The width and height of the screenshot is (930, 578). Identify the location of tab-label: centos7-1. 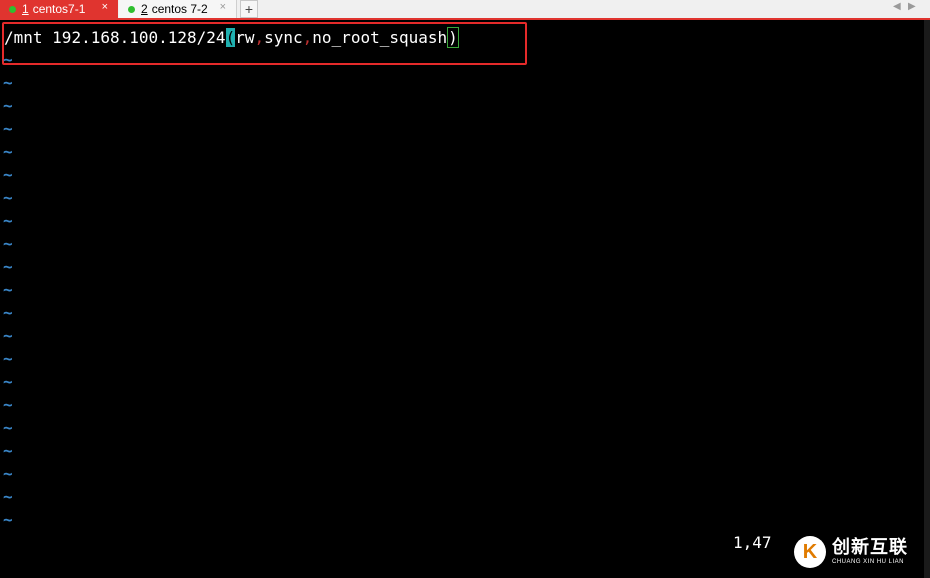
(59, 9).